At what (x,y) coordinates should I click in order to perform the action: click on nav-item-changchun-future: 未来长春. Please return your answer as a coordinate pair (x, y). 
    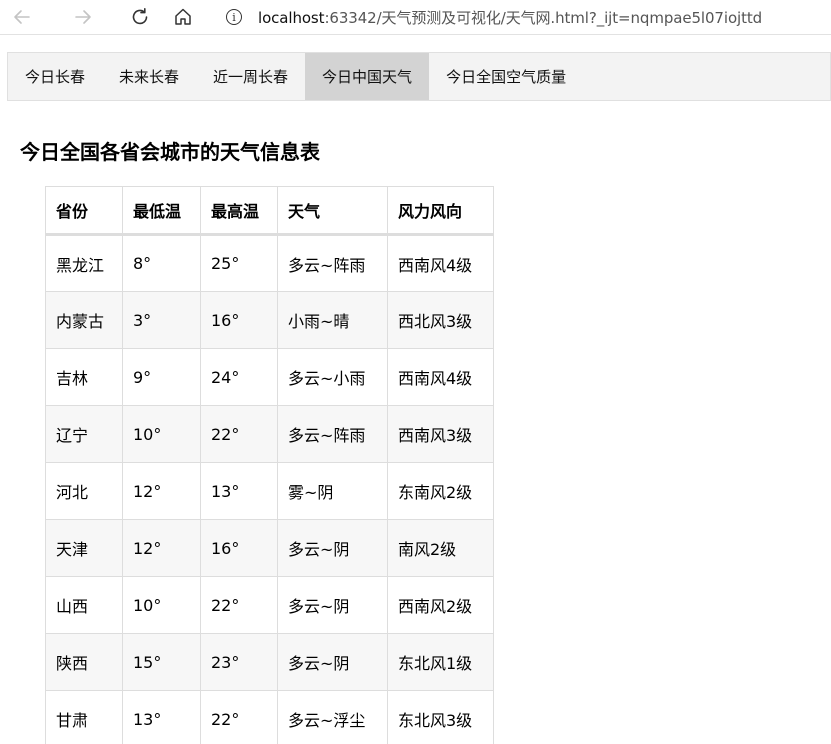
    Looking at the image, I should click on (149, 76).